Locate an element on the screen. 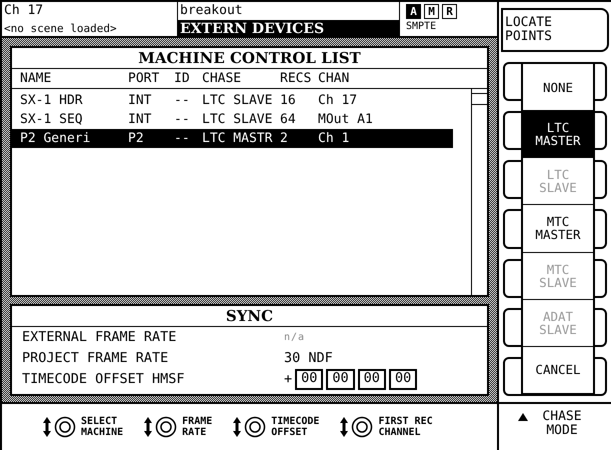 The width and height of the screenshot is (611, 450). mode-indicator: M is located at coordinates (431, 11).